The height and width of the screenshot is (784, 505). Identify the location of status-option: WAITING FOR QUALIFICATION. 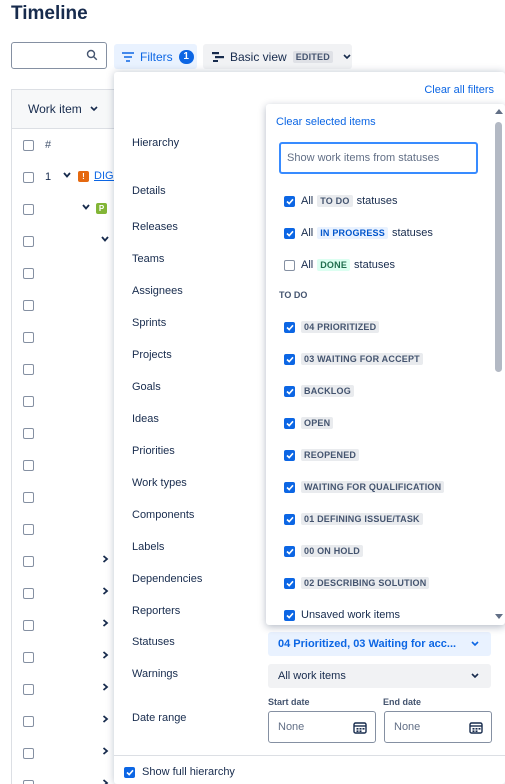
(380, 488).